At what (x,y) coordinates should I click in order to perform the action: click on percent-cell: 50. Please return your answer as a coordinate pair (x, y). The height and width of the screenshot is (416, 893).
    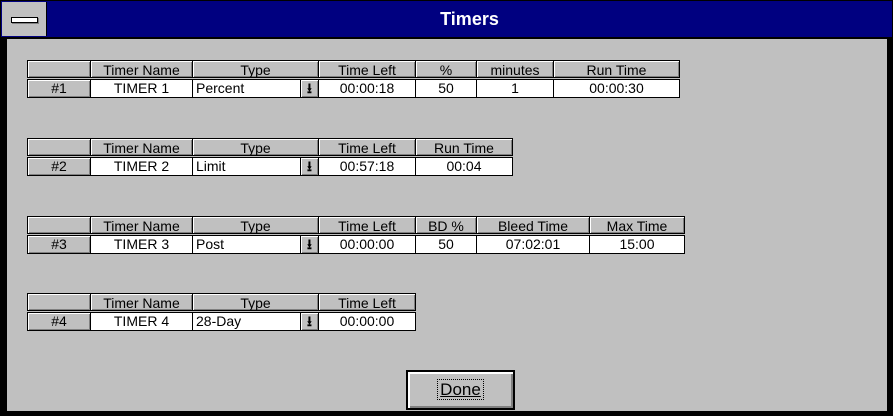
    Looking at the image, I should click on (446, 88).